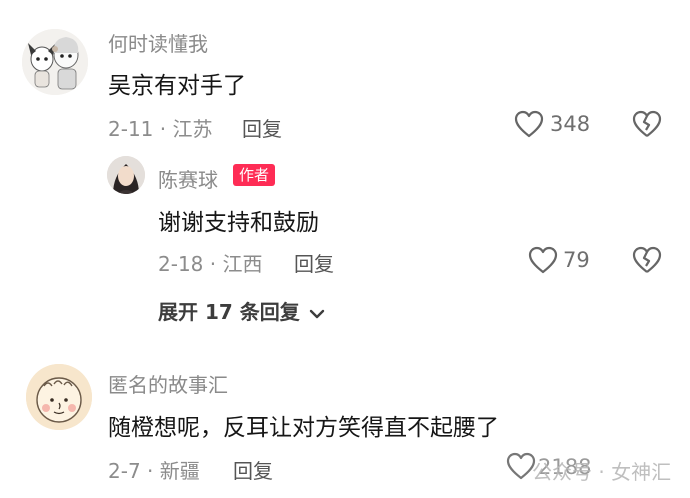 The image size is (690, 498). I want to click on reply-text: 谢谢支持和鼓励, so click(238, 223).